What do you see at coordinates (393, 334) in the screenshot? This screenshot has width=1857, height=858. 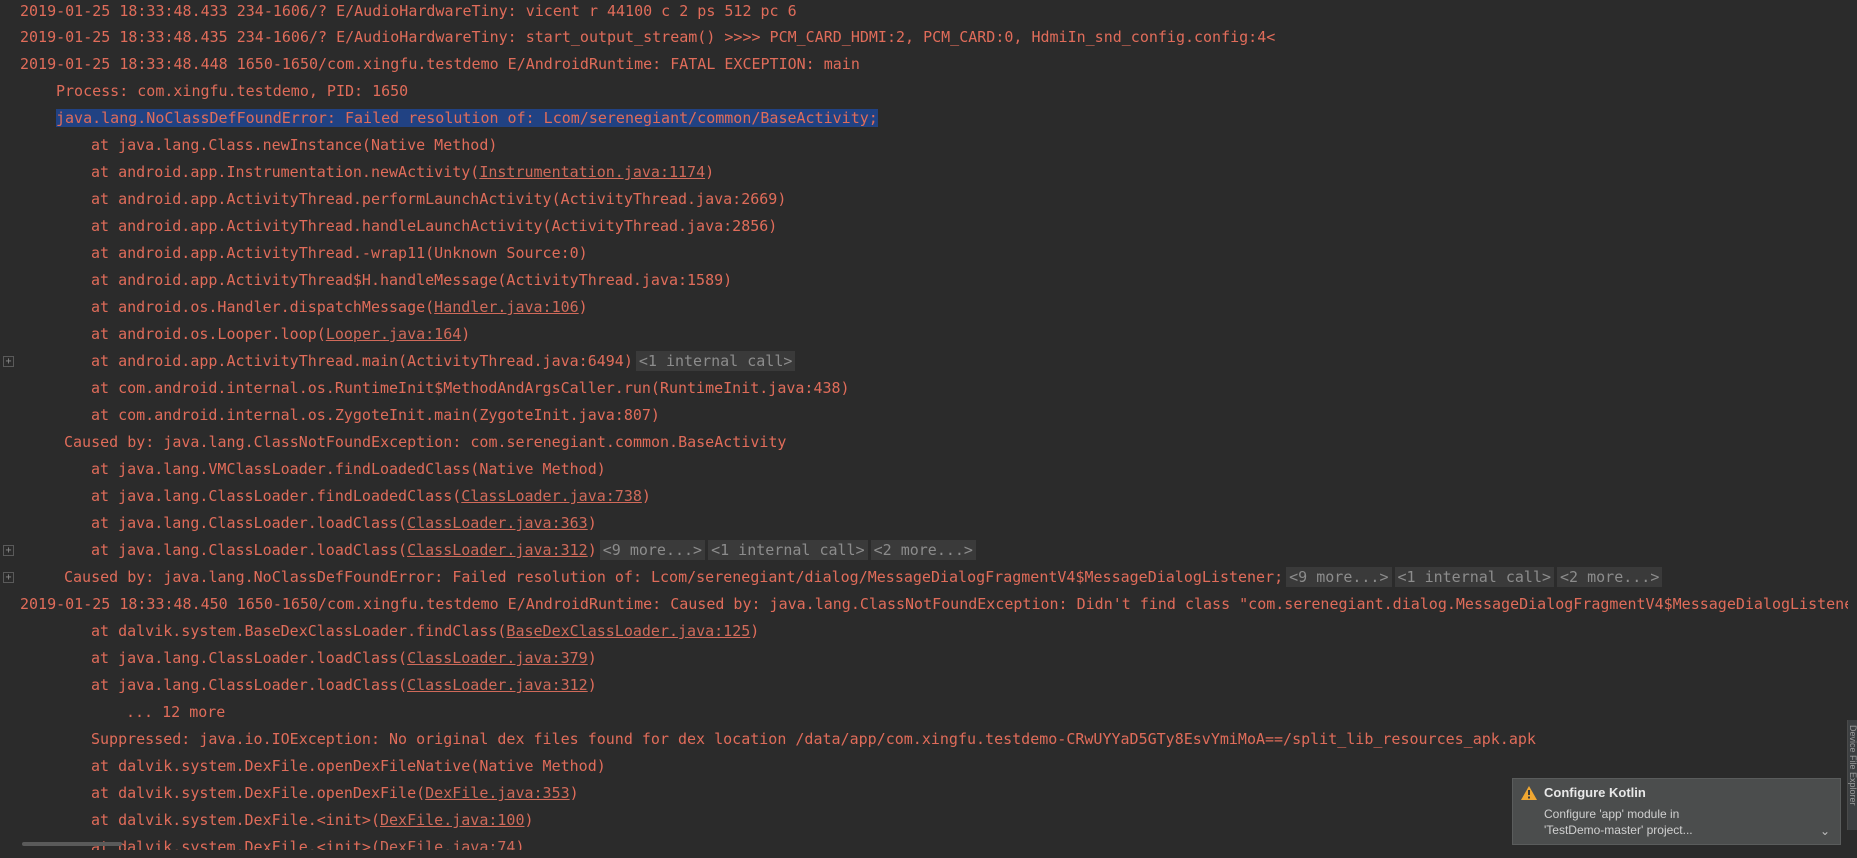 I see `source-link: Looper.java:164` at bounding box center [393, 334].